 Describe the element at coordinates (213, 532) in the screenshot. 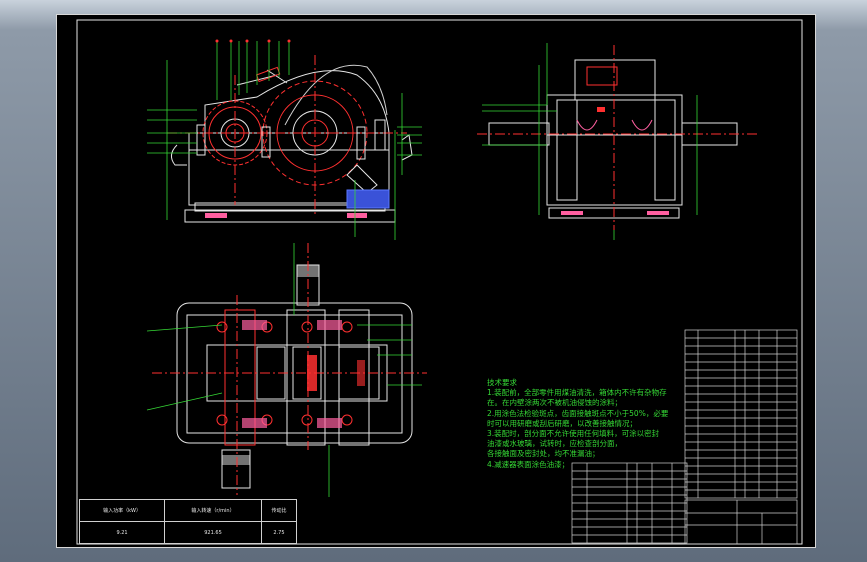

I see `value-input-speed: 921.65` at that location.